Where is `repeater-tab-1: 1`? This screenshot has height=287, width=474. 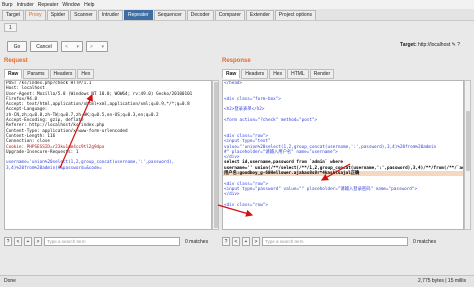 repeater-tab-1: 1 is located at coordinates (10, 27).